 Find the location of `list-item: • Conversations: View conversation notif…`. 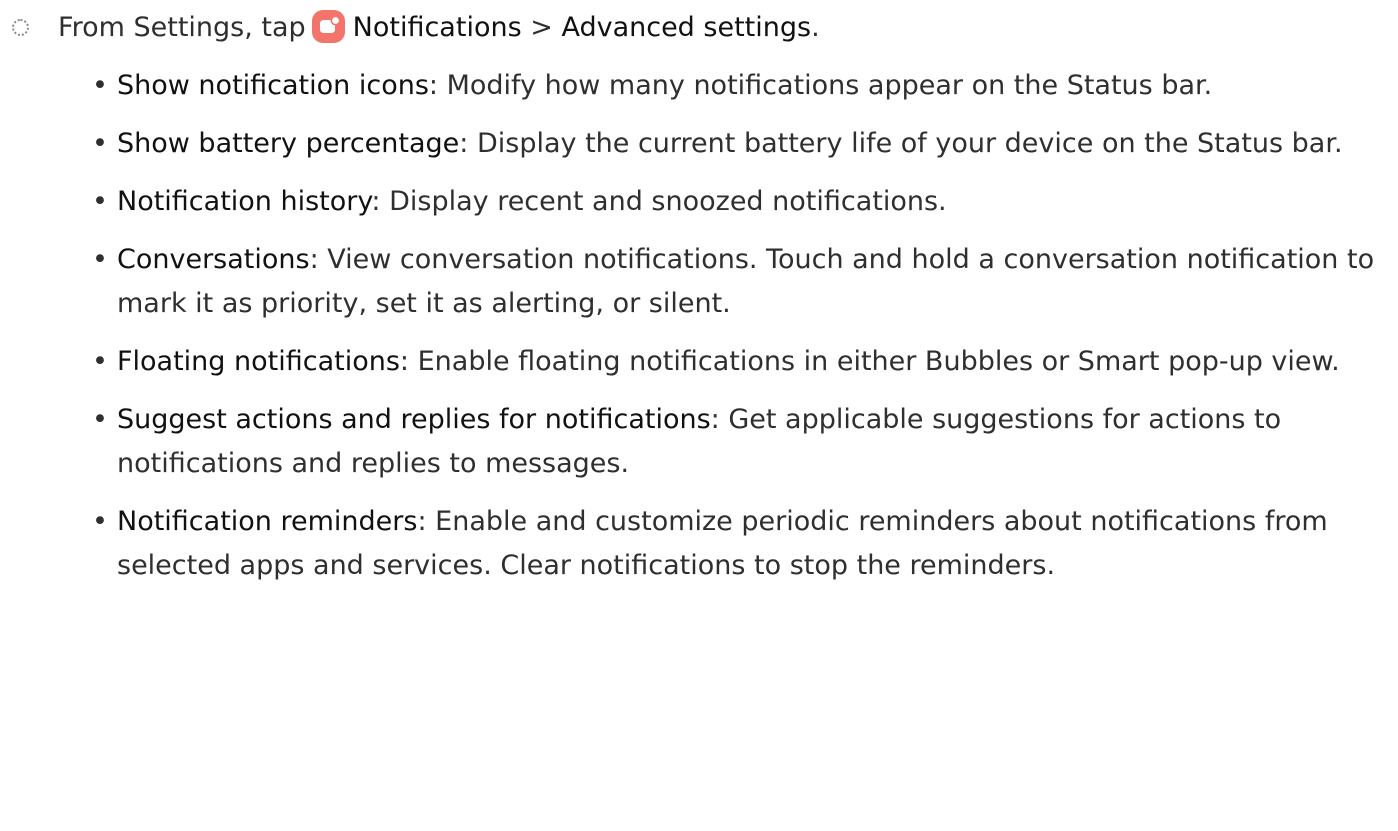

list-item: • Conversations: View conversation notif… is located at coordinates (699, 282).